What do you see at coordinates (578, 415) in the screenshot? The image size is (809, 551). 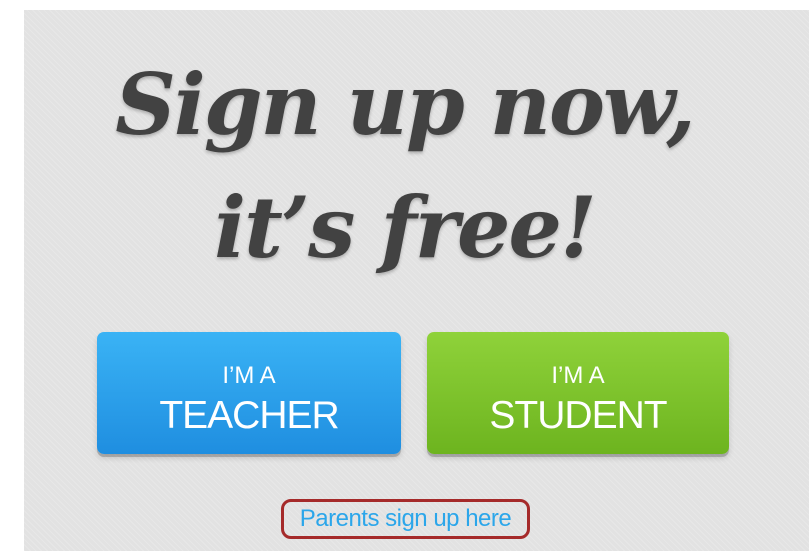 I see `student-button-label: STUDENT` at bounding box center [578, 415].